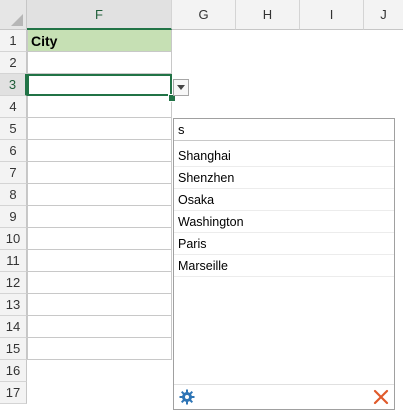 The height and width of the screenshot is (415, 403). What do you see at coordinates (99, 305) in the screenshot?
I see `cell-f13` at bounding box center [99, 305].